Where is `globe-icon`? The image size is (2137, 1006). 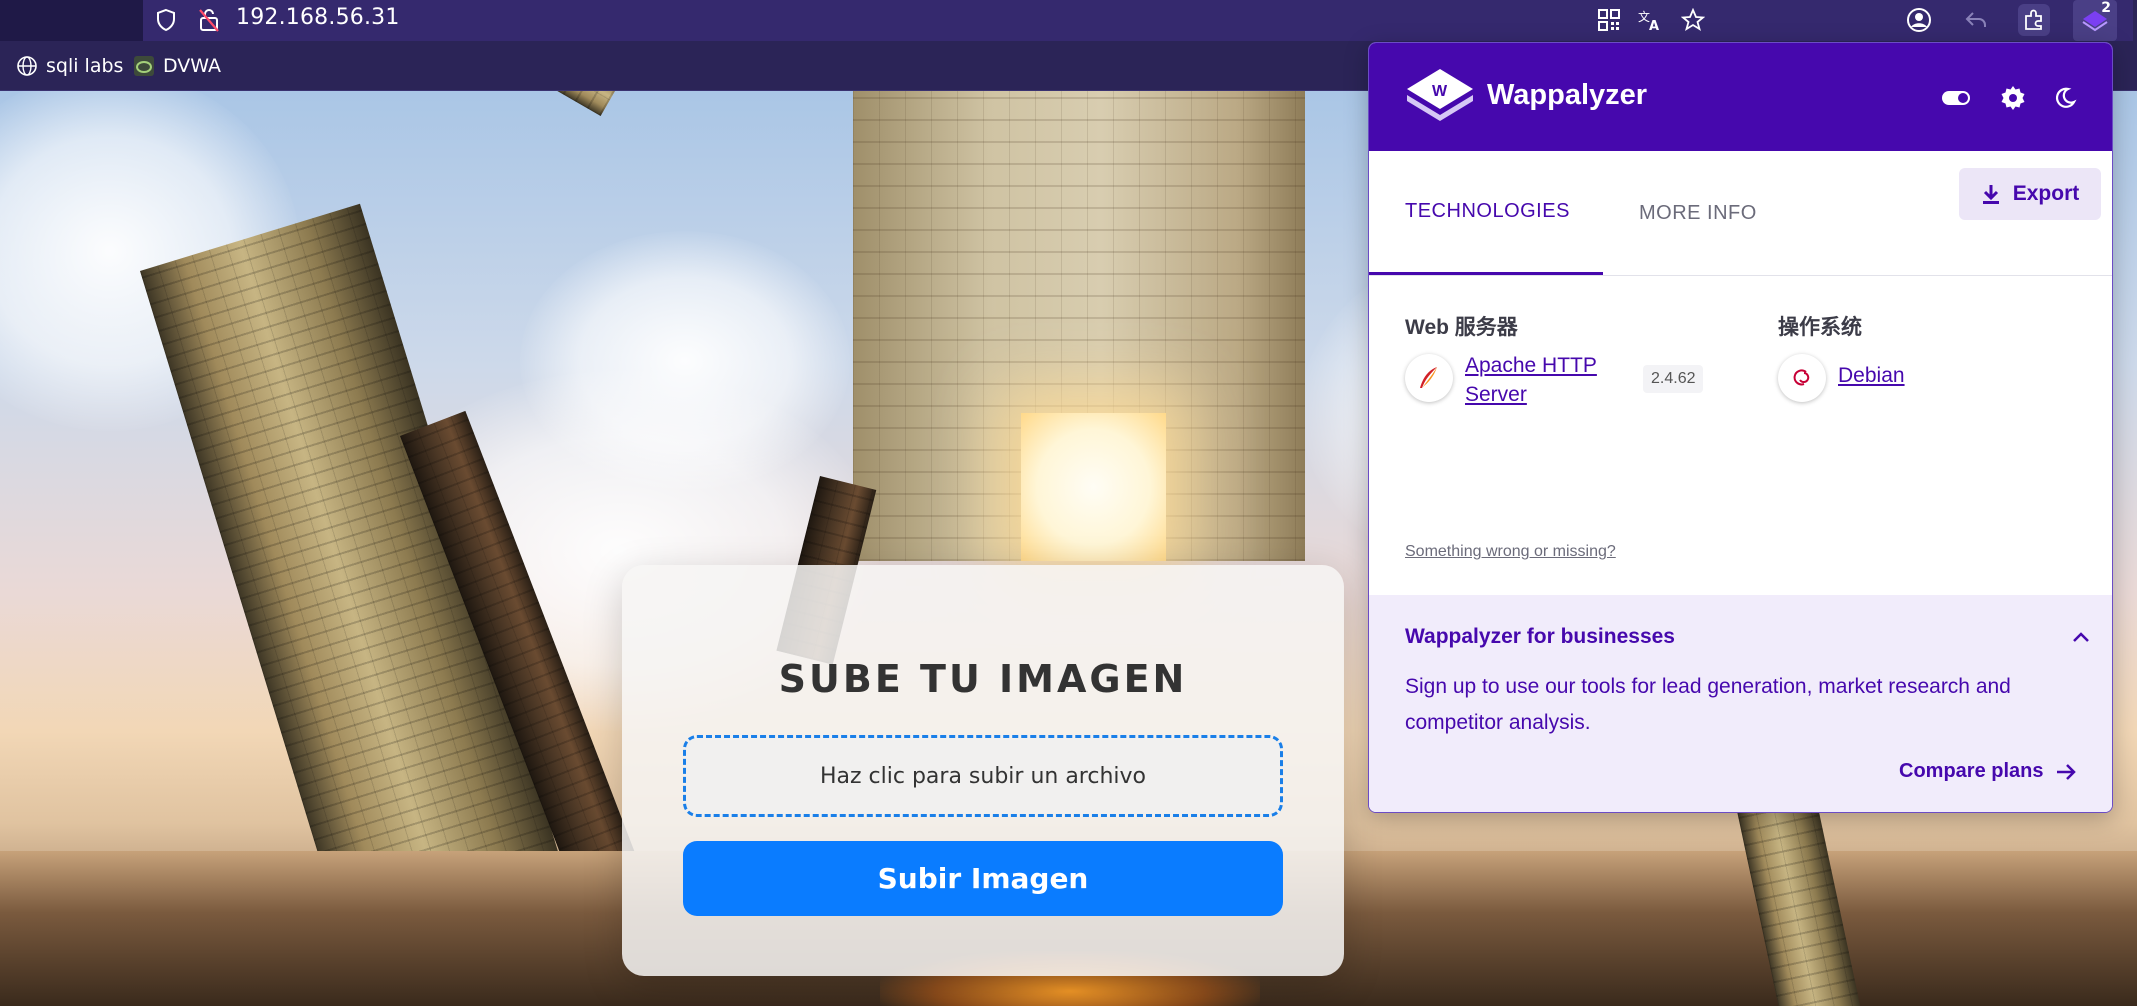 globe-icon is located at coordinates (27, 66).